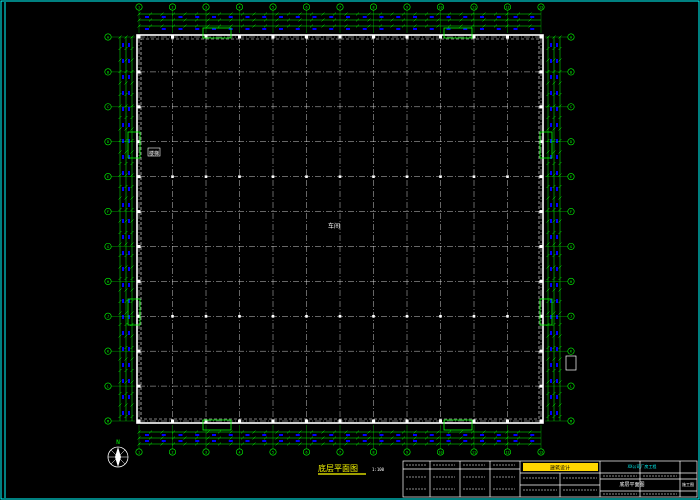  Describe the element at coordinates (373, 7) in the screenshot. I see `axis-label: 8` at that location.